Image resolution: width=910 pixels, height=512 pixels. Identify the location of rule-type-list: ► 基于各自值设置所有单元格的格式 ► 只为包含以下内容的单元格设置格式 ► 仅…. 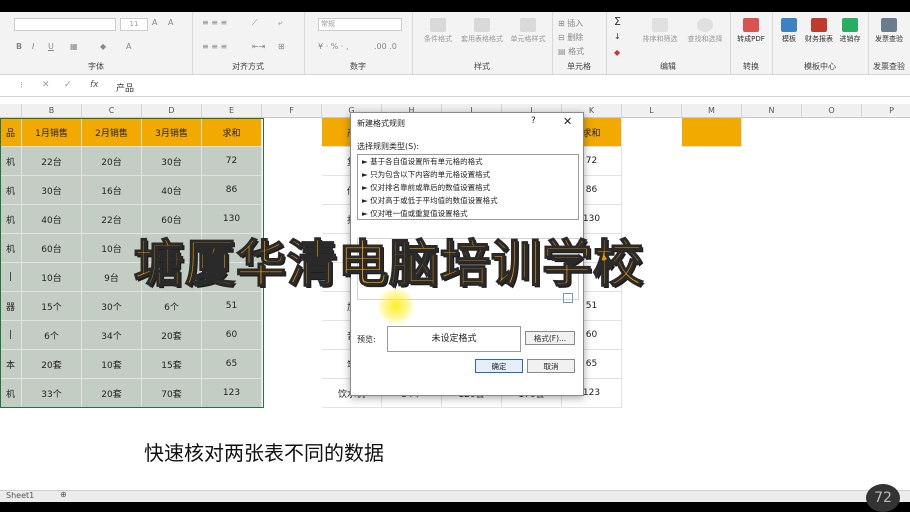
(468, 187).